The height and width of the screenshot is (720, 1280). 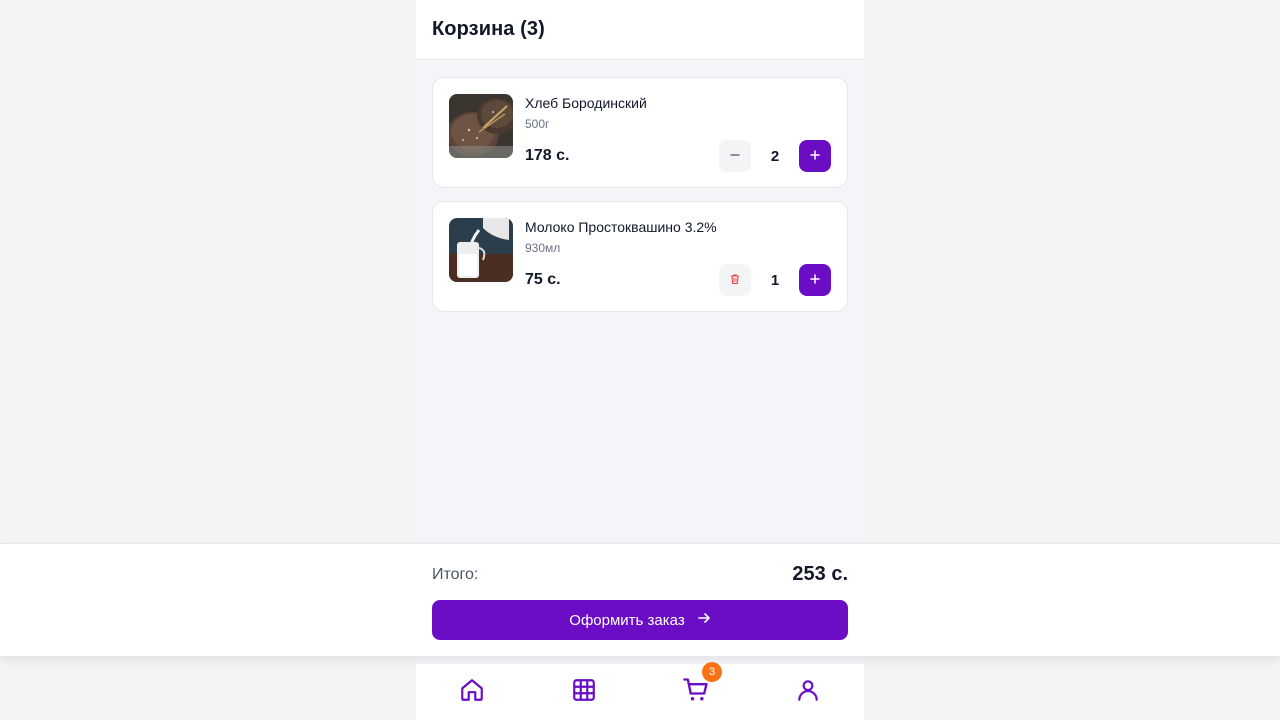 I want to click on item-name: Хлеб Бородинский, so click(x=586, y=103).